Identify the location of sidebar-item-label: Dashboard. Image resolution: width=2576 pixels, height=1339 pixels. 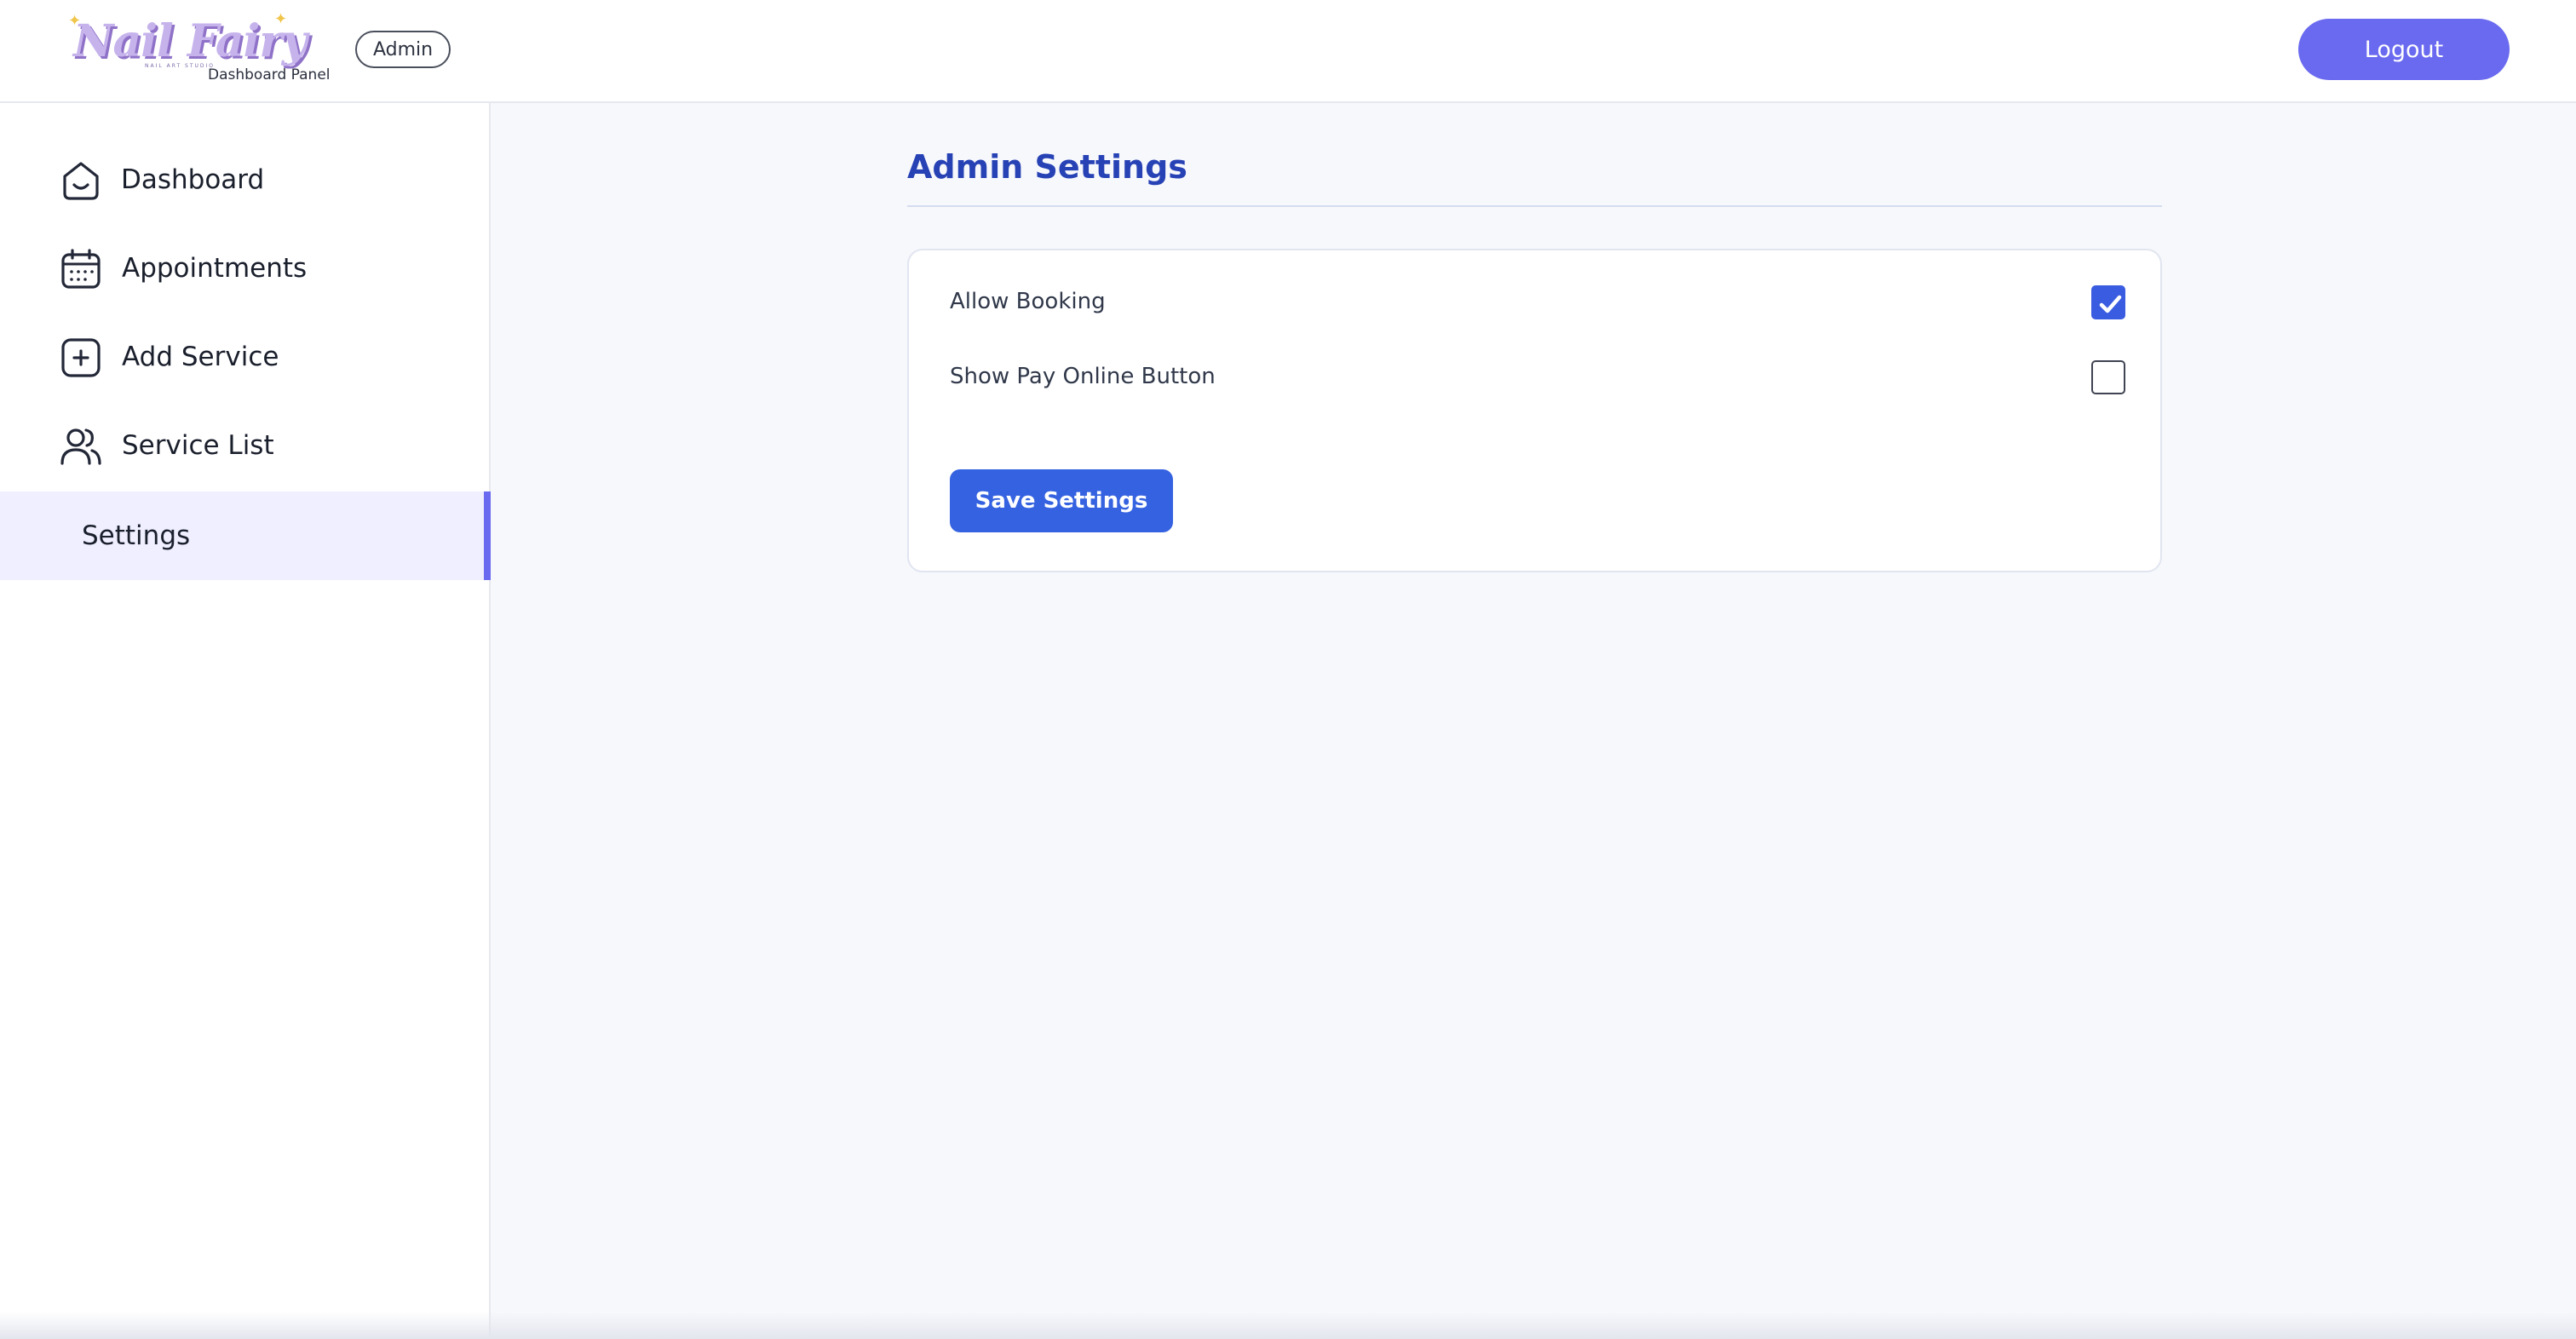
(193, 179).